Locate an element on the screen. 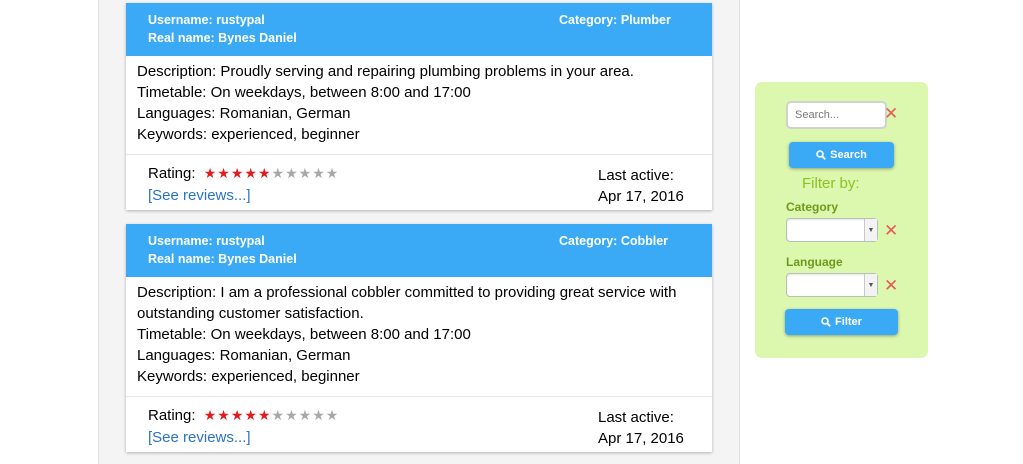 This screenshot has width=1023, height=464. search-button: Search is located at coordinates (841, 155).